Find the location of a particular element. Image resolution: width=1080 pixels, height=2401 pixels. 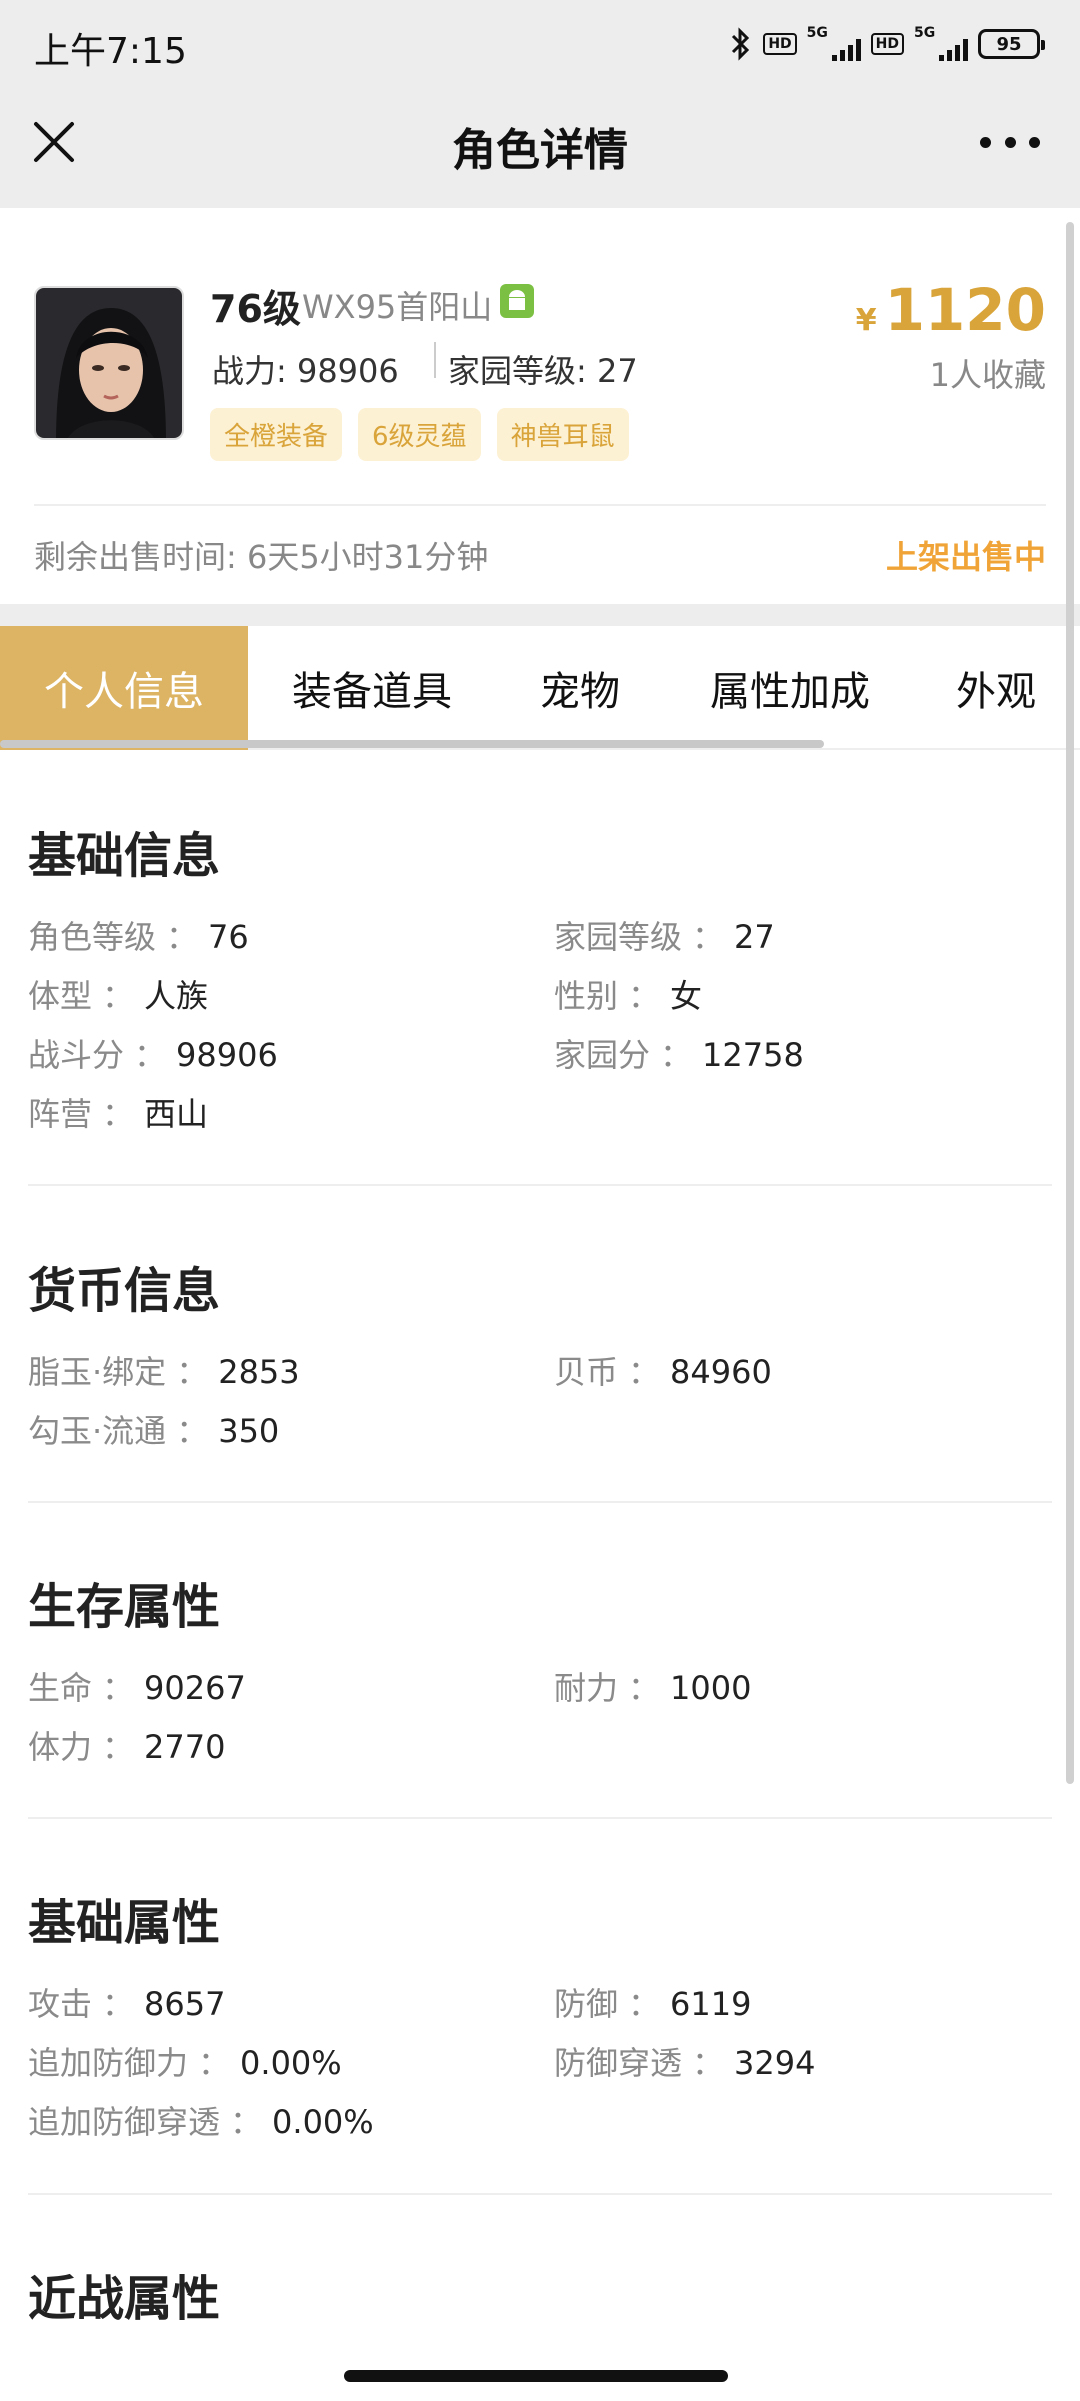

info-row: 性别：女 is located at coordinates (628, 996).